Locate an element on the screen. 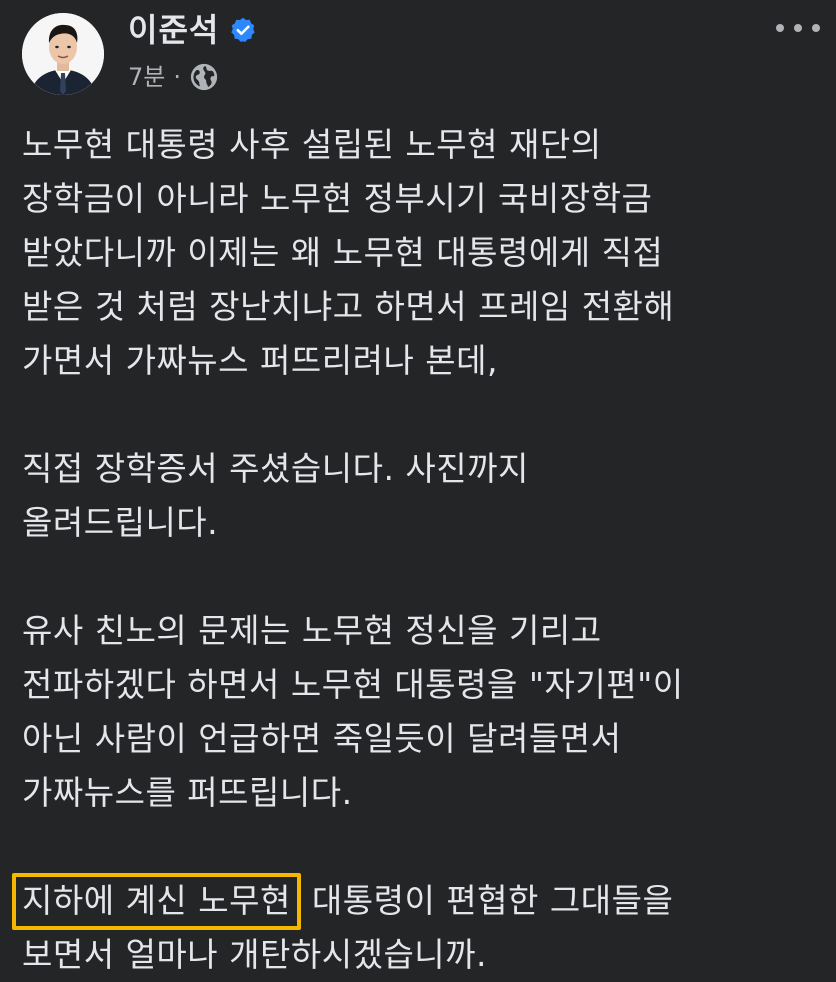 This screenshot has height=982, width=836. body-line: 가짜뉴스를 퍼뜨립니다. is located at coordinates (187, 792).